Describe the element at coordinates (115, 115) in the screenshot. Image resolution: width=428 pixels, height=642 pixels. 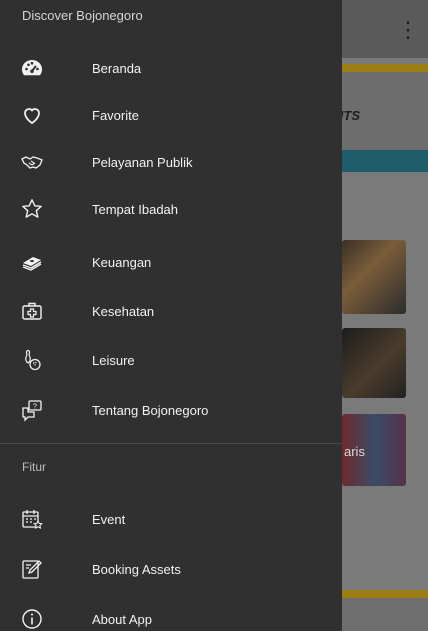
I see `menu-label: Favorite` at that location.